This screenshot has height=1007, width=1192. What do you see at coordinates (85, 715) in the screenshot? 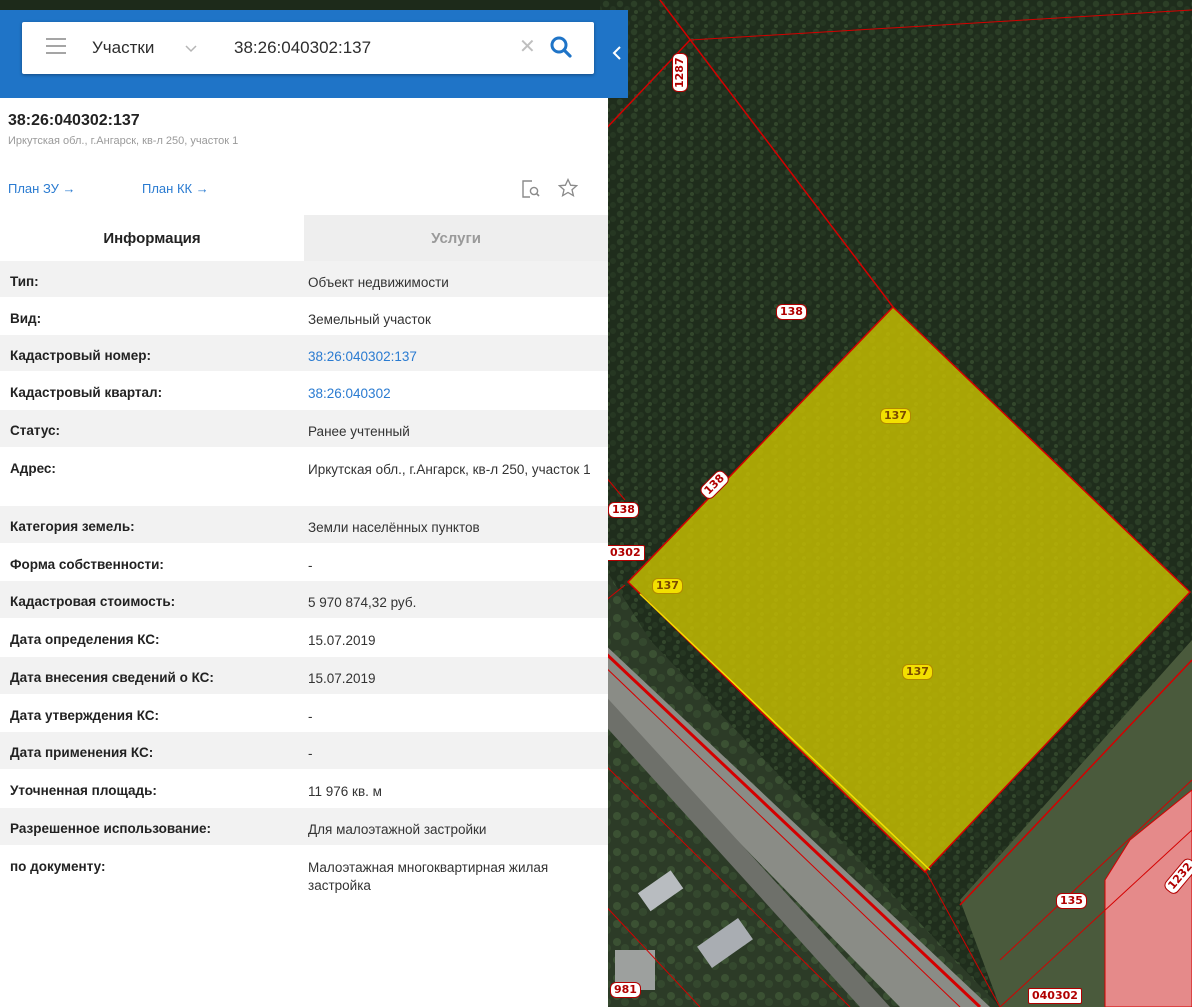
I see `info-row-label: Дата утверждения КС:` at bounding box center [85, 715].